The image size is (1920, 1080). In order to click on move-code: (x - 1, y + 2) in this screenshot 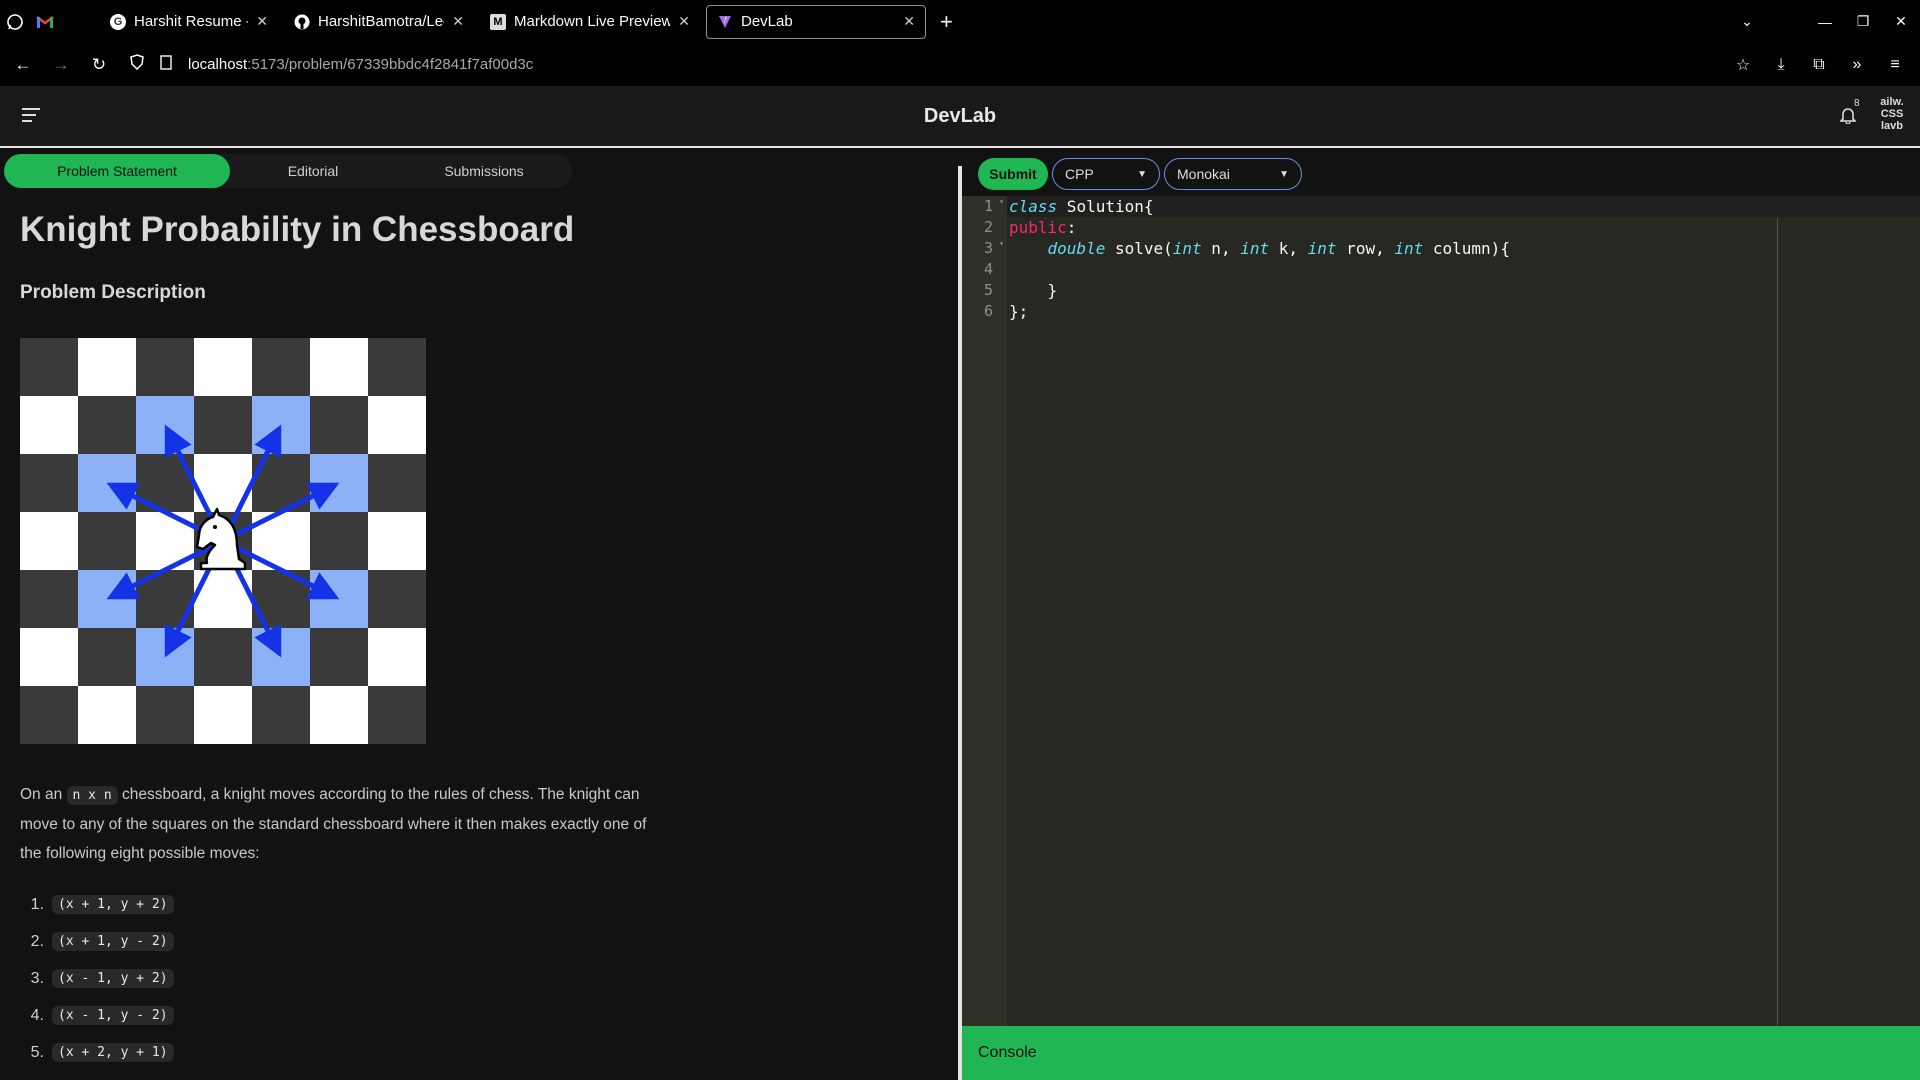, I will do `click(113, 978)`.